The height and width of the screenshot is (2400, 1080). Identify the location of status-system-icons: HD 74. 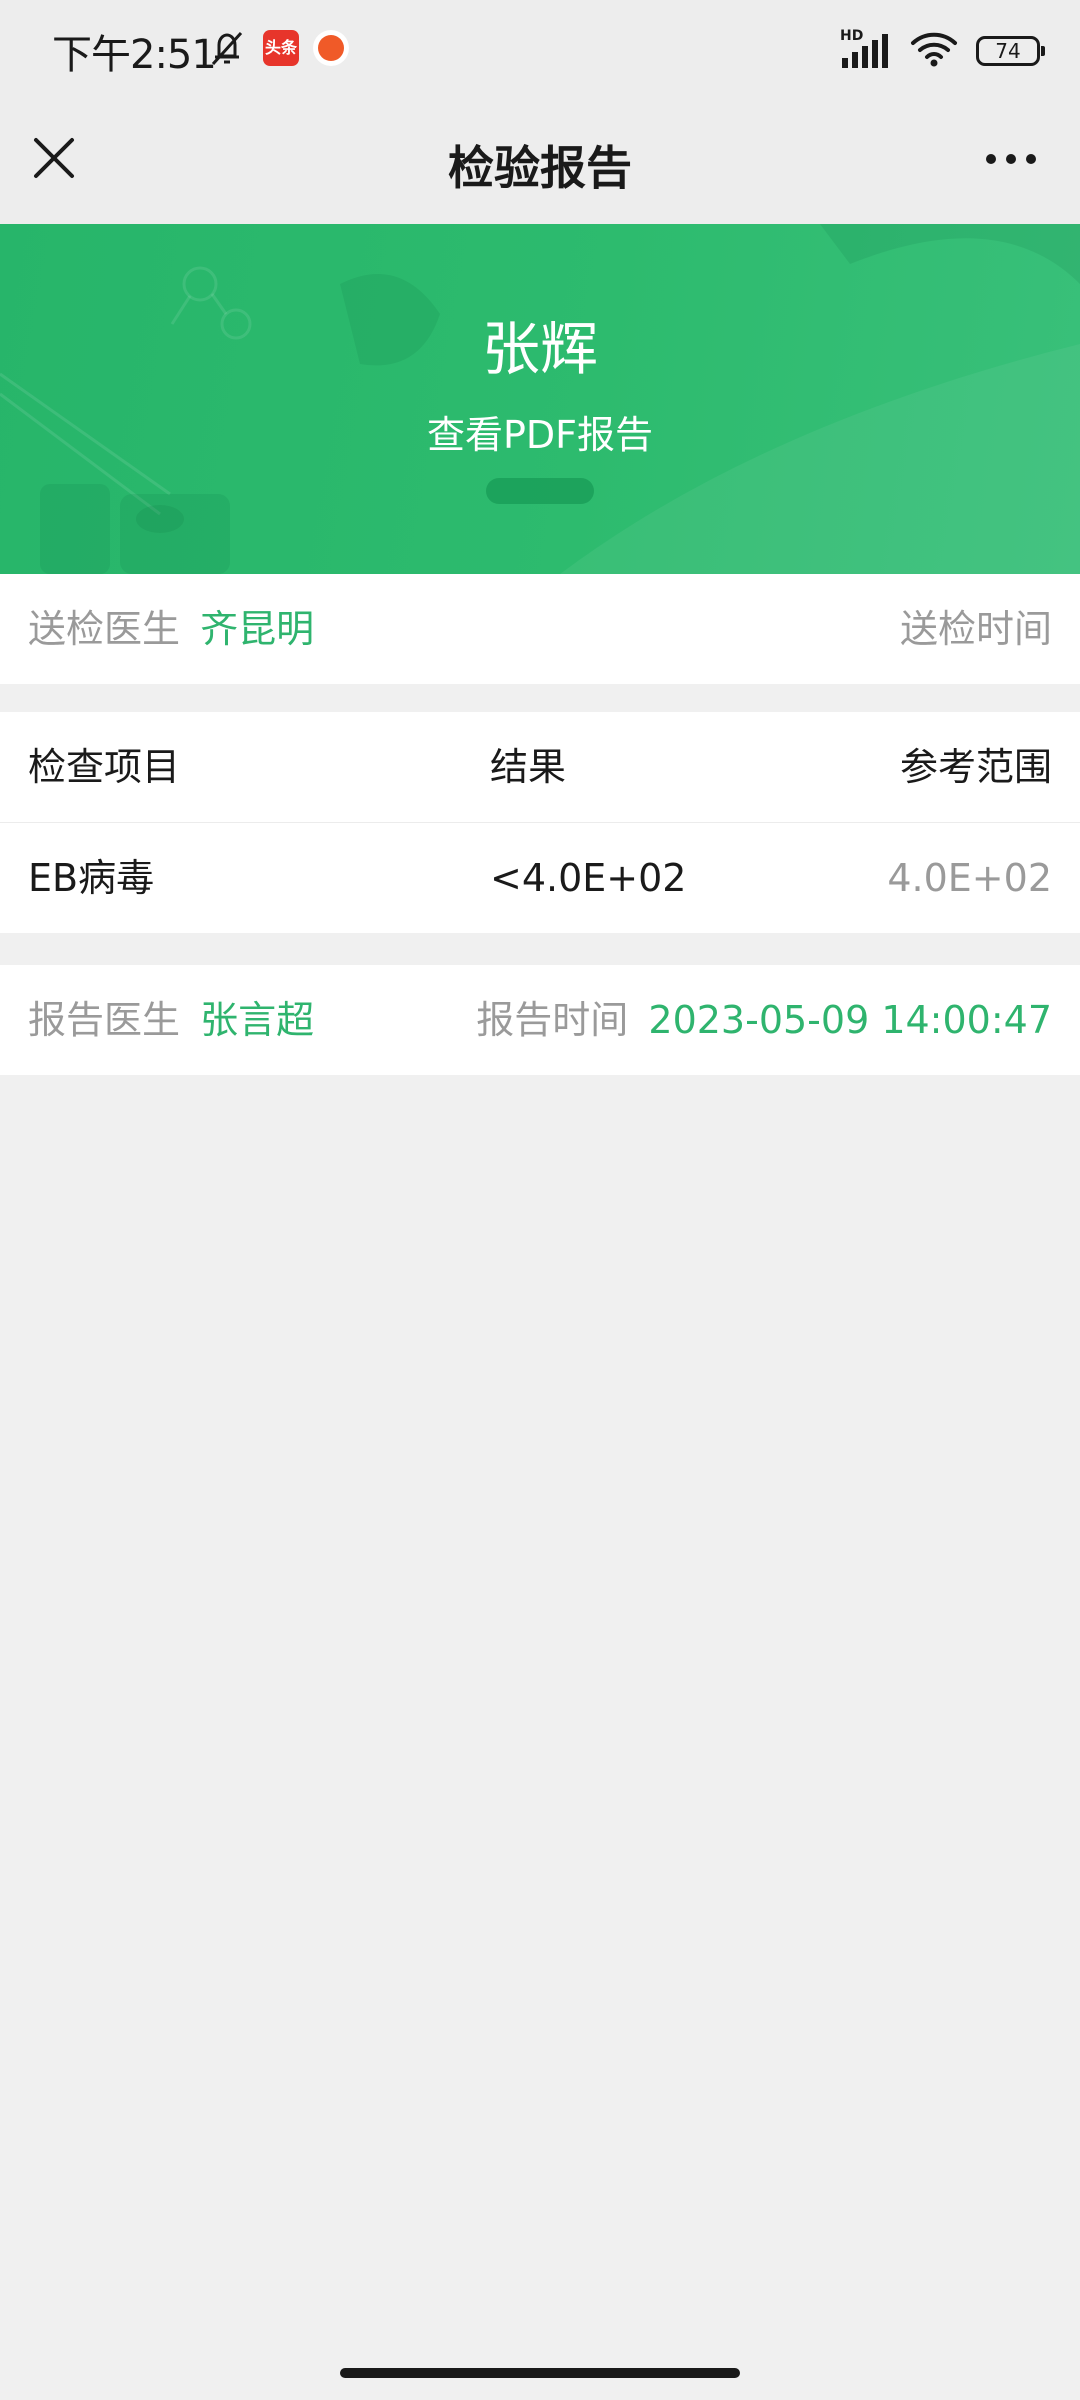
(942, 50).